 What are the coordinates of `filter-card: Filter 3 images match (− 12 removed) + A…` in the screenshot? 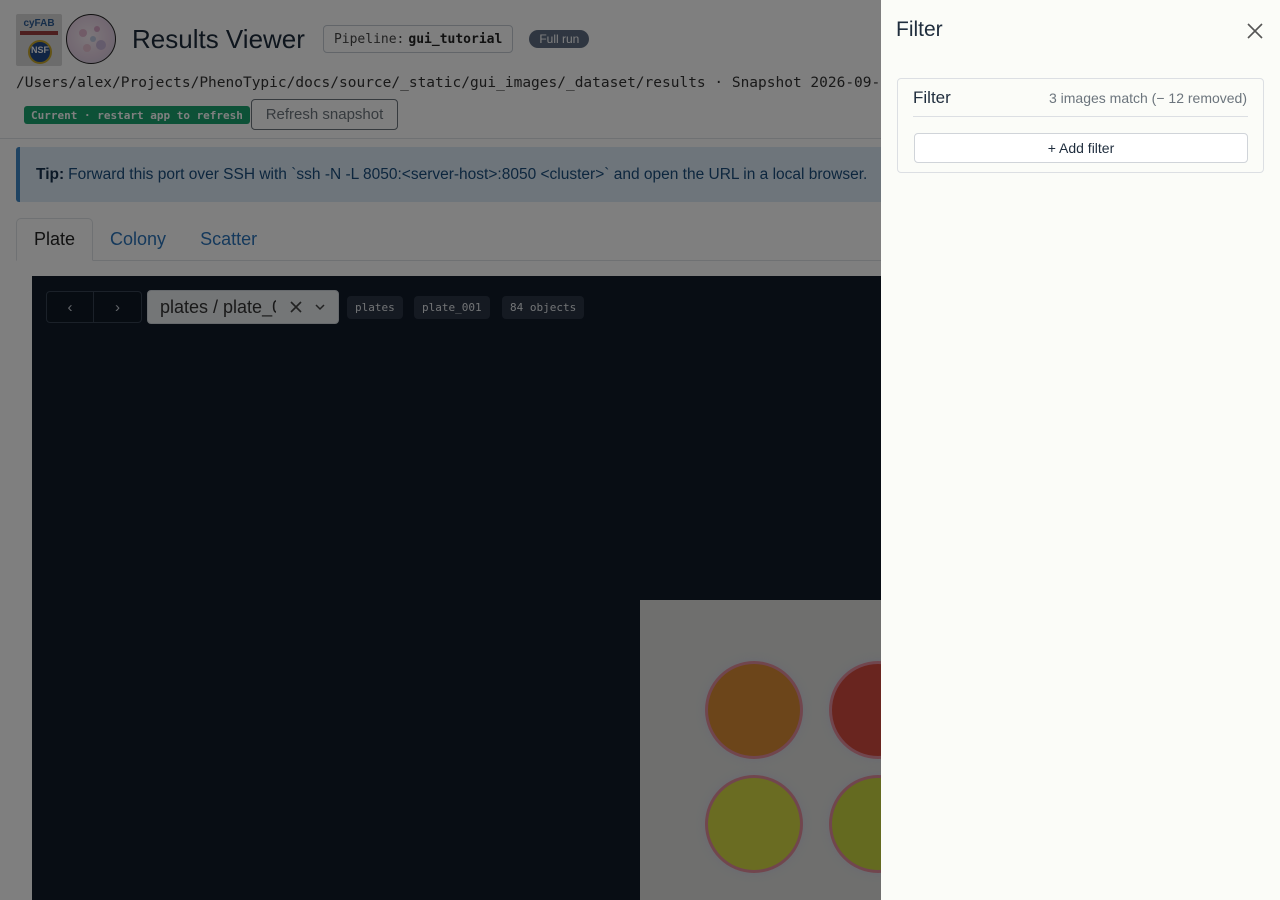 It's located at (1080, 125).